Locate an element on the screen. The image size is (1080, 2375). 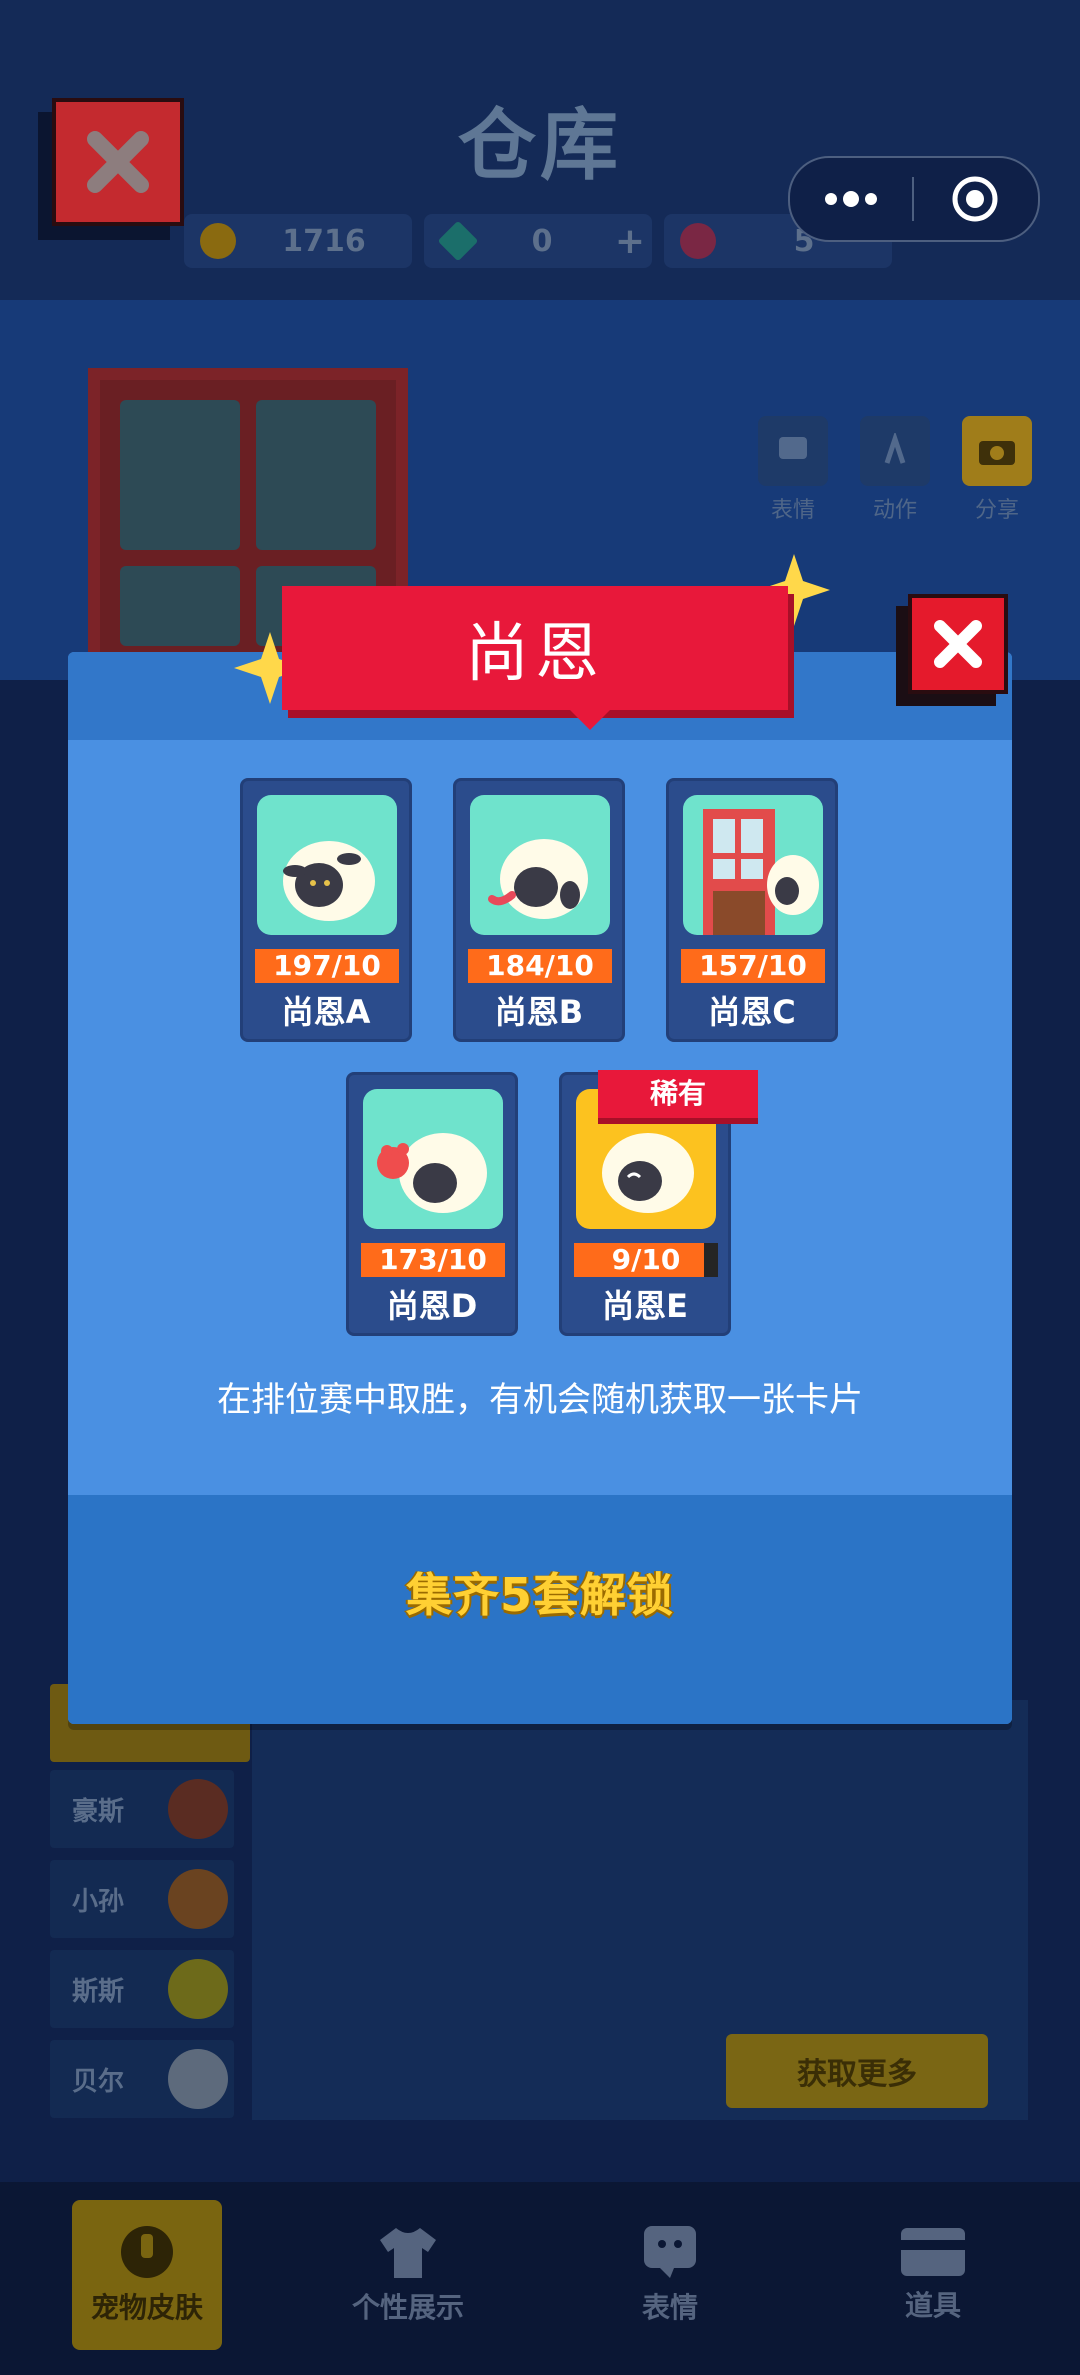
coin-value: 1716 is located at coordinates (324, 241).